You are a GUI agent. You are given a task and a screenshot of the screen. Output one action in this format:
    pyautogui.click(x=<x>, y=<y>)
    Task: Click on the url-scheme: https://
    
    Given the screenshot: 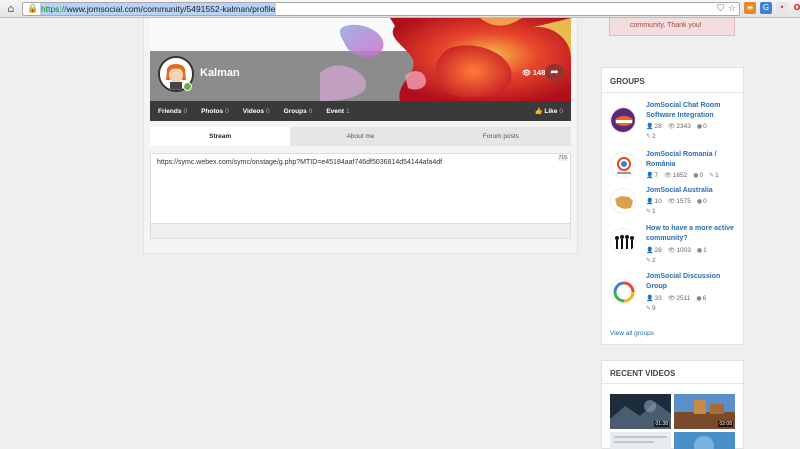 What is the action you would take?
    pyautogui.click(x=54, y=9)
    